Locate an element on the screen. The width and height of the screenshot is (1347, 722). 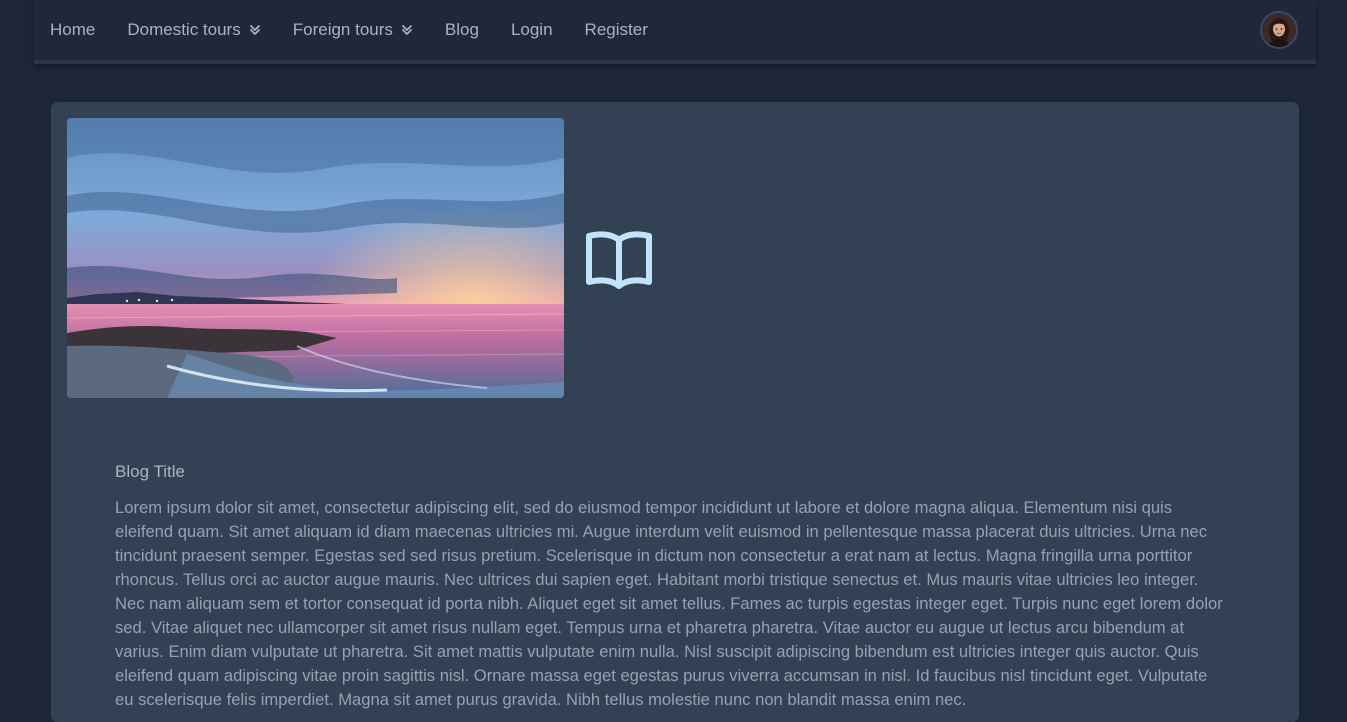
nav-item-domestic-tours: Domestic tours is located at coordinates (193, 30).